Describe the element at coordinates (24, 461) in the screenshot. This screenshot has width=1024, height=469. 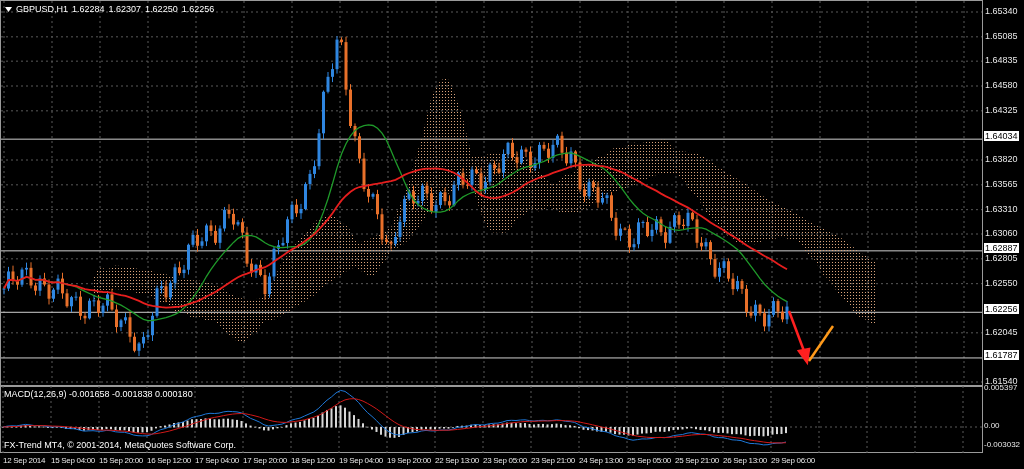
I see `time-tick-label: 12 Sep 2014` at that location.